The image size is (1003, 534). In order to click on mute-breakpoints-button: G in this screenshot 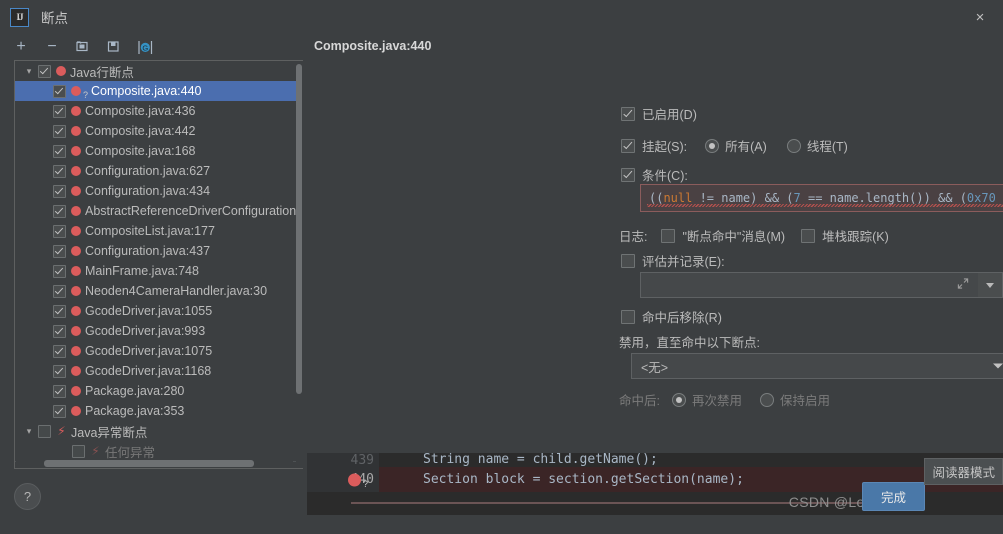, I will do `click(145, 47)`.